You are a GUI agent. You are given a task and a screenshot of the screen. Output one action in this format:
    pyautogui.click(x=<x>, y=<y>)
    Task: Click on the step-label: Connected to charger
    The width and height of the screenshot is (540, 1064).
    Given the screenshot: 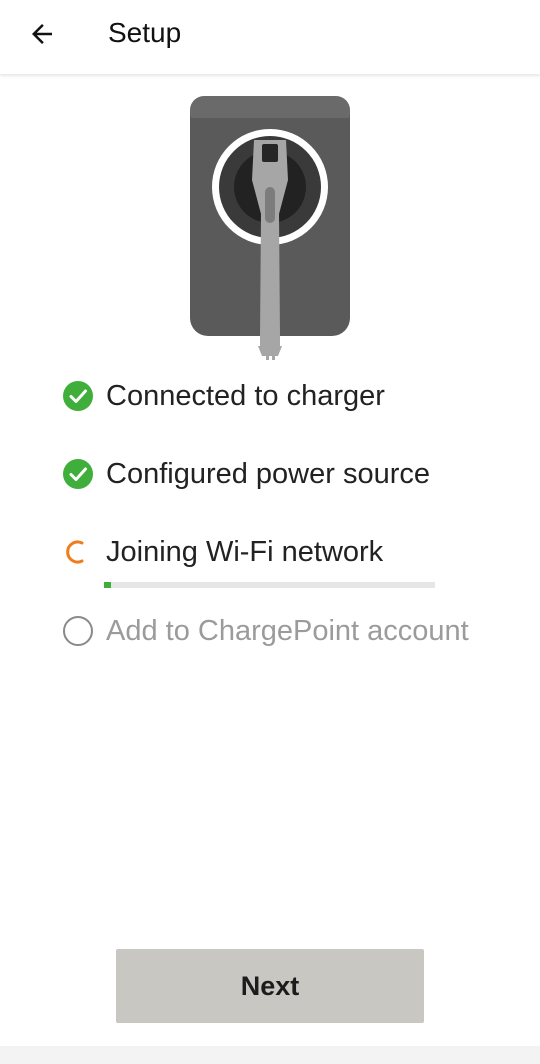 What is the action you would take?
    pyautogui.click(x=245, y=396)
    